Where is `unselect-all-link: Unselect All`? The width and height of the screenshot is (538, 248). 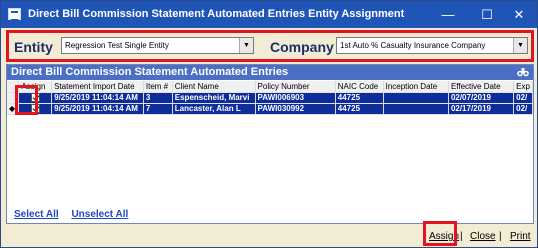 unselect-all-link: Unselect All is located at coordinates (99, 214).